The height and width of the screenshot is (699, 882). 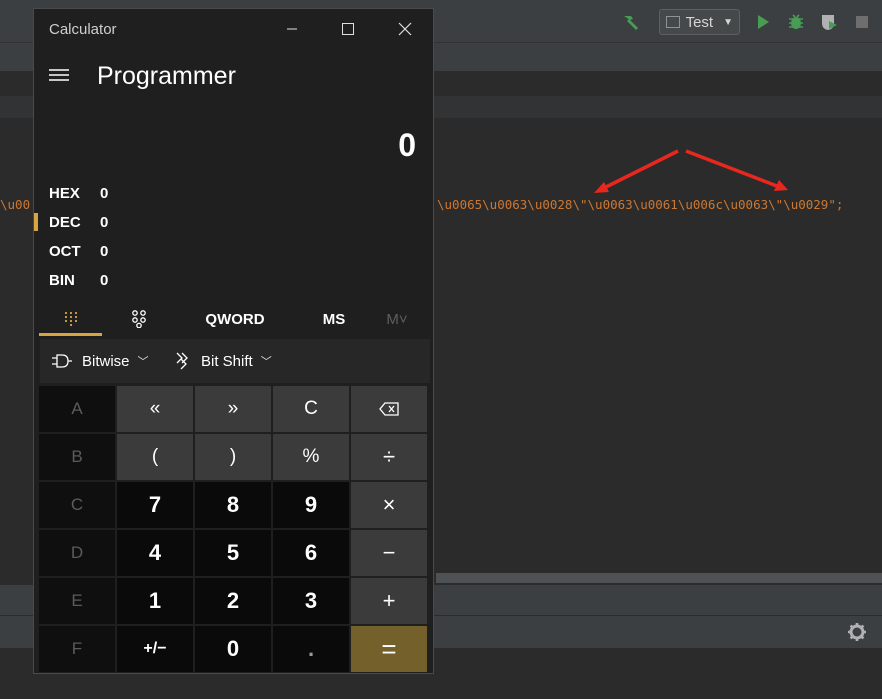 I want to click on radix-label: DEC, so click(x=65, y=222).